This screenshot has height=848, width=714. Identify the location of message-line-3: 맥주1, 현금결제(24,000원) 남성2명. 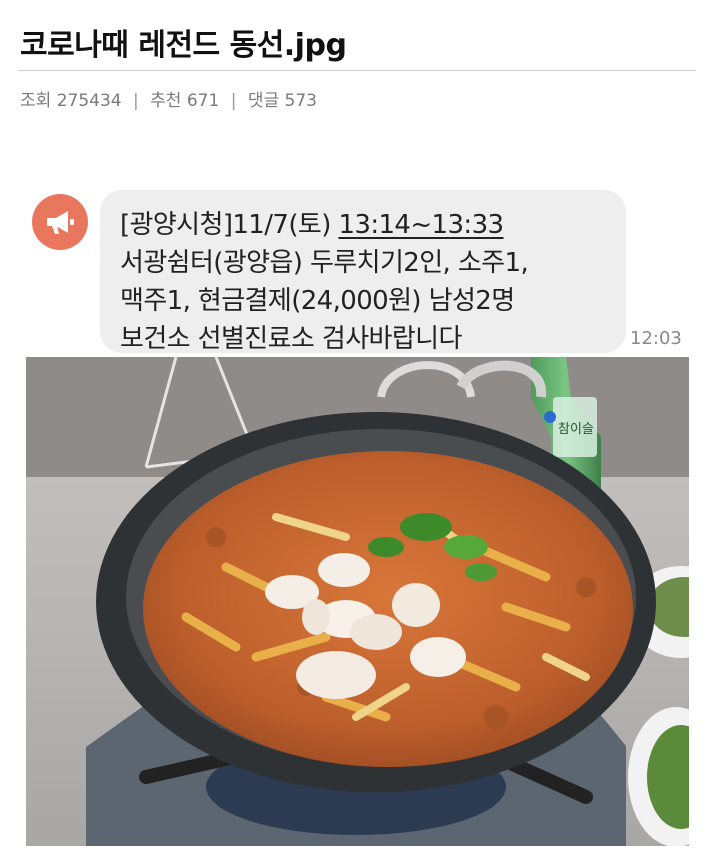
(317, 301).